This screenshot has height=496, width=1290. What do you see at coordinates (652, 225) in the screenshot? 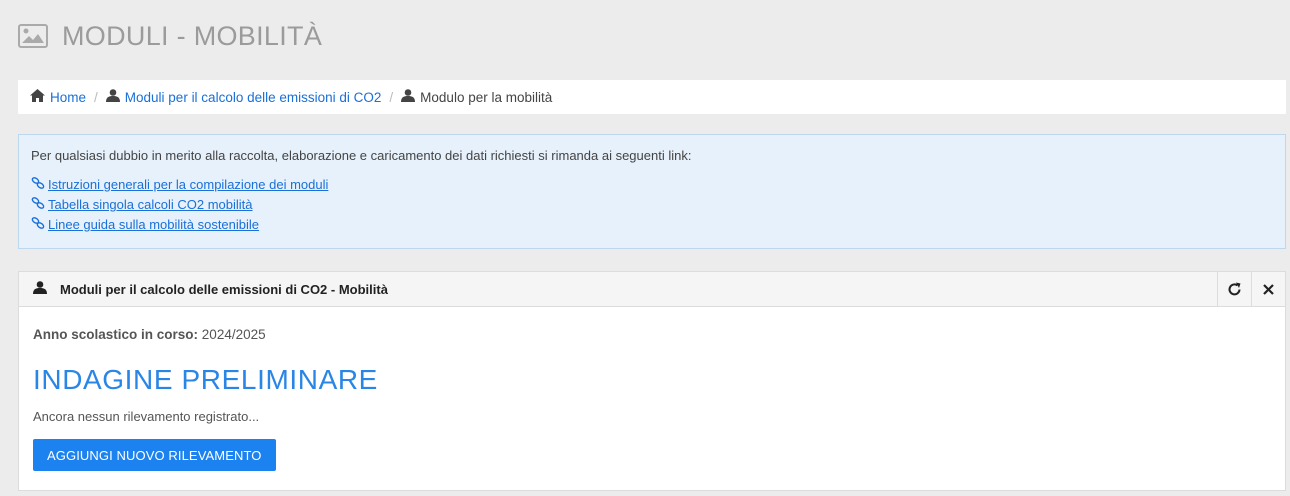
I see `link-linee-guida: Linee guida sulla mobilità sostenibile` at bounding box center [652, 225].